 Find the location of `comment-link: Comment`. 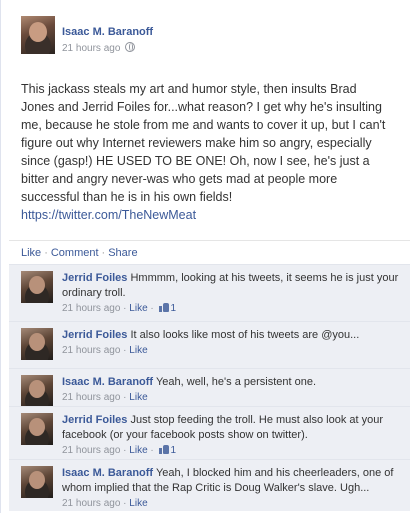

comment-link: Comment is located at coordinates (75, 253).